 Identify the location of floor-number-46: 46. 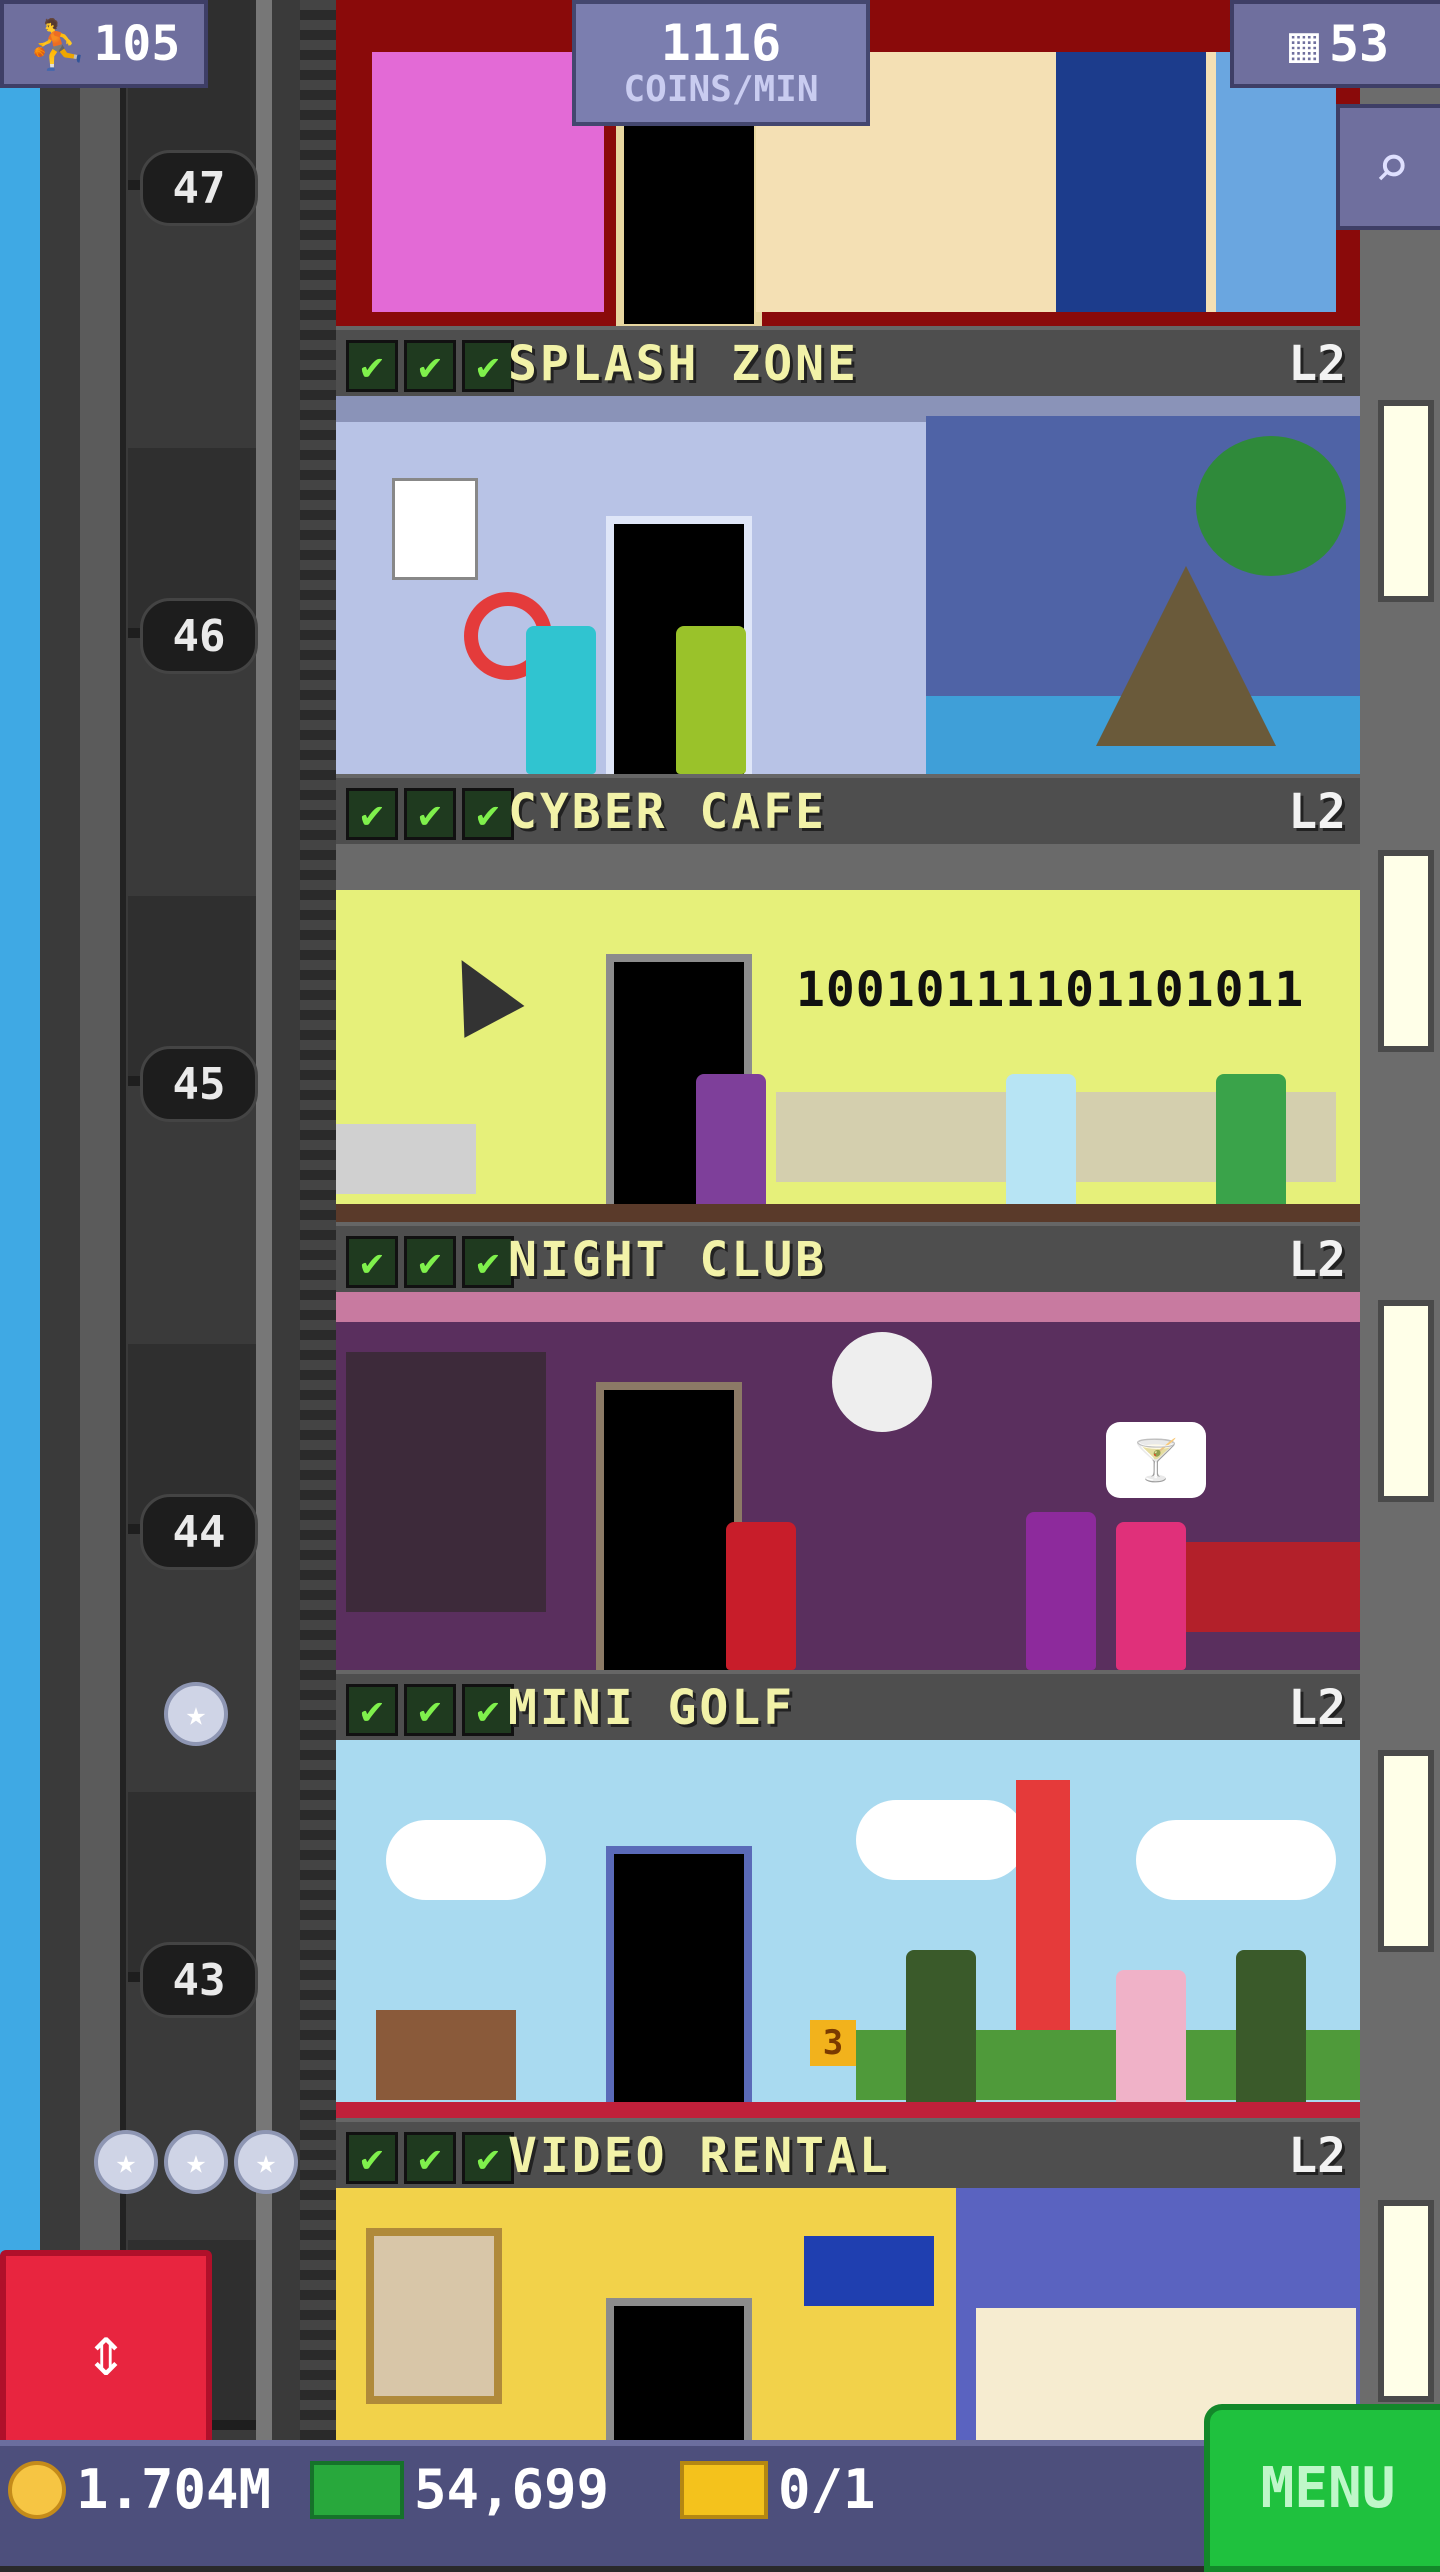
(199, 636).